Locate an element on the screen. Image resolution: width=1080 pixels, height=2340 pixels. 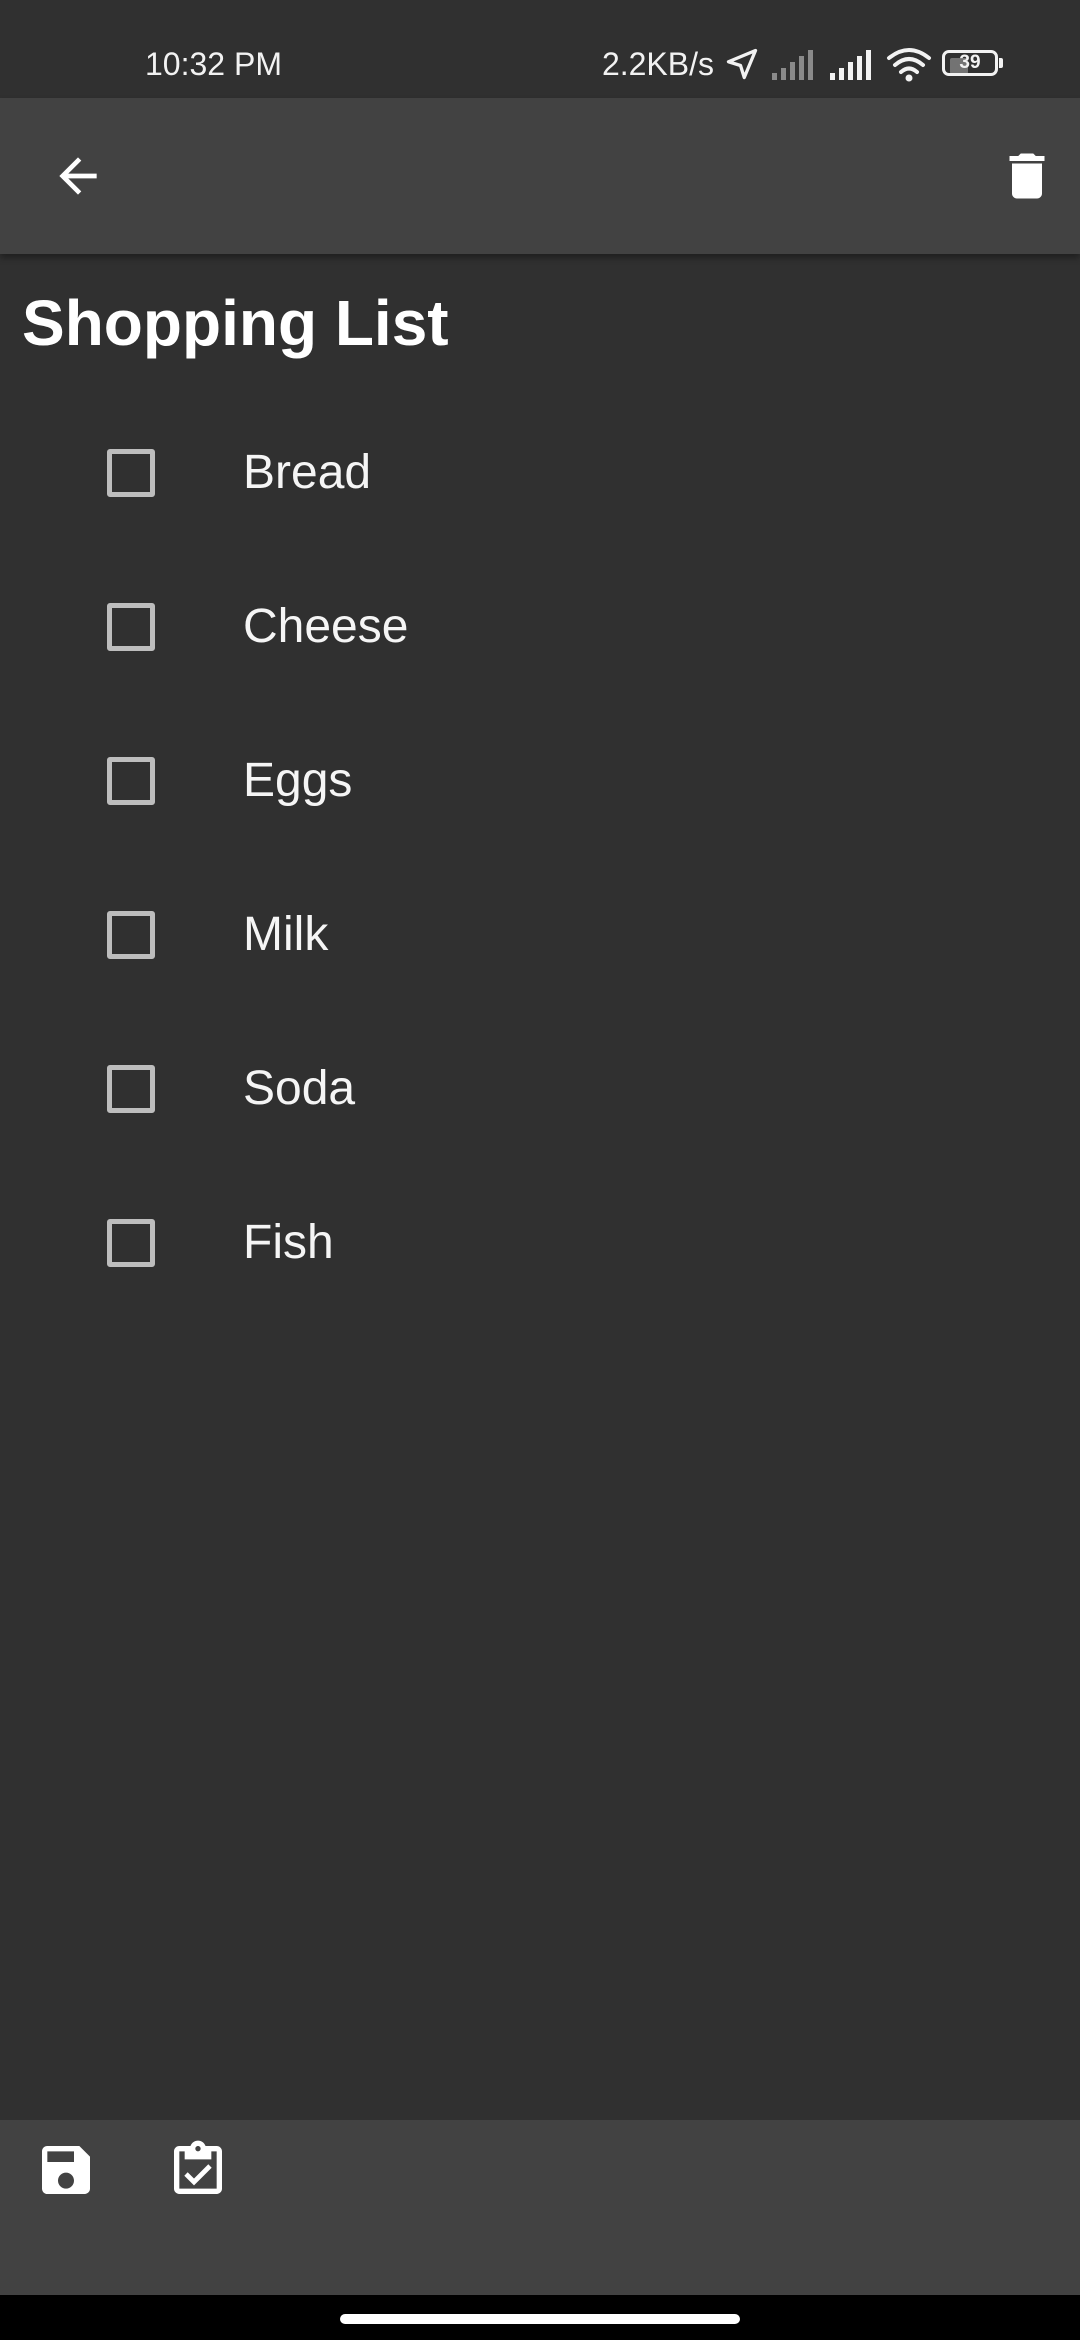
item-label: Cheese is located at coordinates (326, 626).